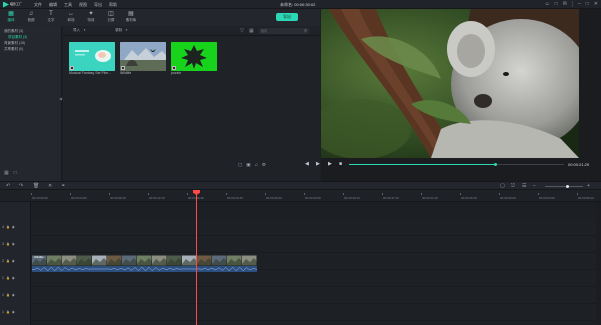  Describe the element at coordinates (118, 198) in the screenshot. I see `ruler-label: 00:00:08:10` at that location.